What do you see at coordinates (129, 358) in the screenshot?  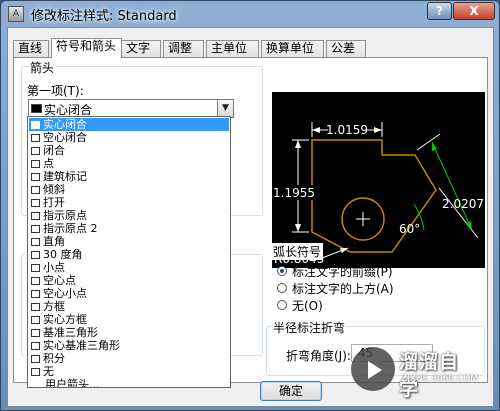 I see `arrowhead-option: 积分` at bounding box center [129, 358].